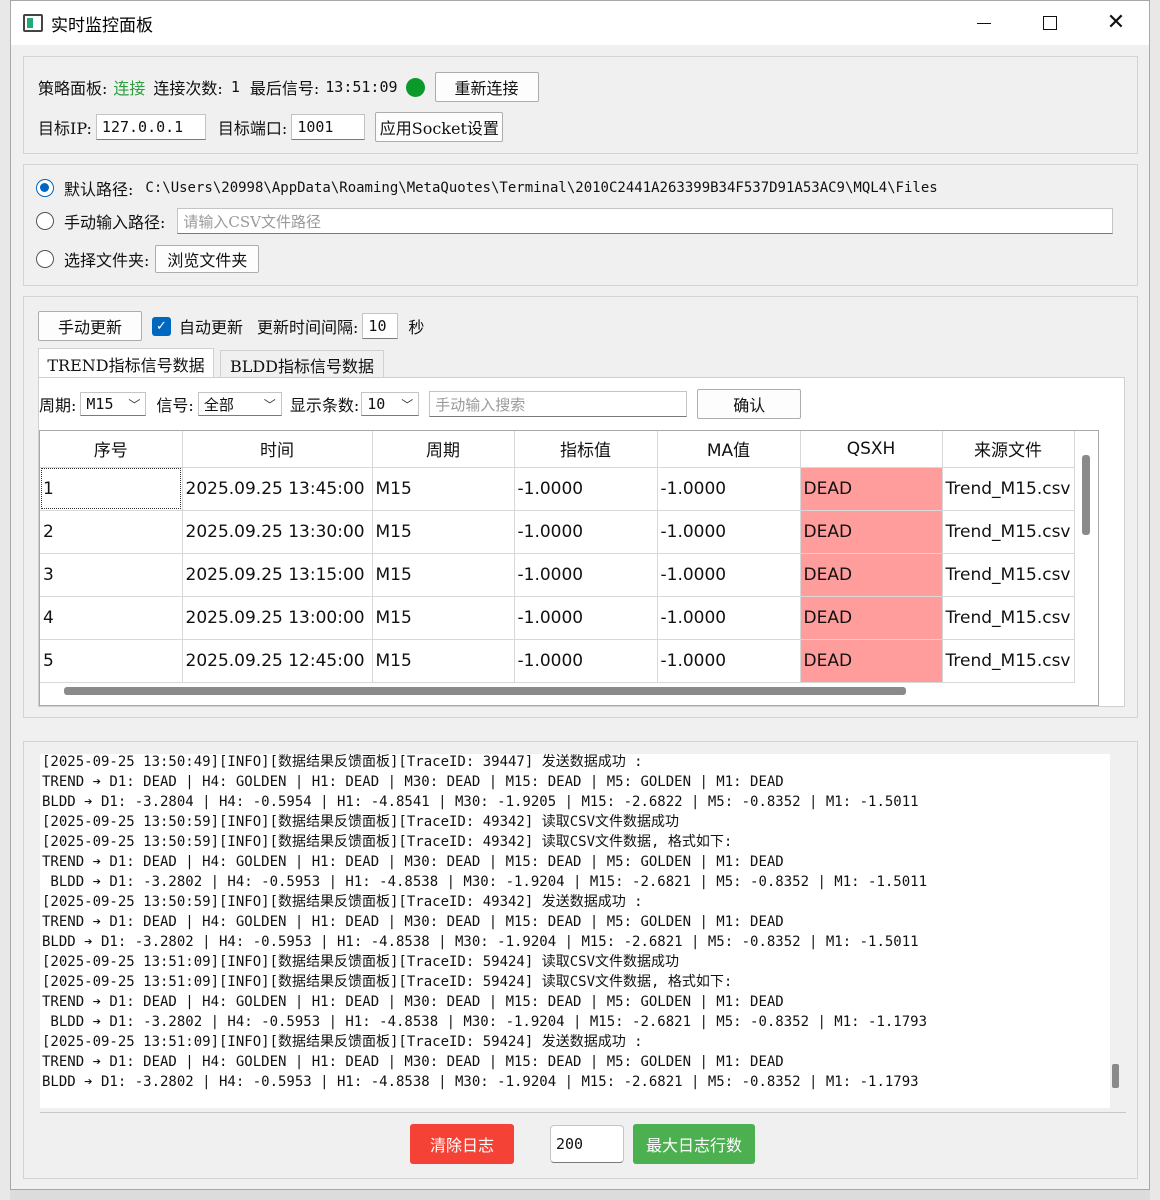 This screenshot has height=1200, width=1160. Describe the element at coordinates (239, 404) in the screenshot. I see `signal-select: 全部 ﹀` at that location.